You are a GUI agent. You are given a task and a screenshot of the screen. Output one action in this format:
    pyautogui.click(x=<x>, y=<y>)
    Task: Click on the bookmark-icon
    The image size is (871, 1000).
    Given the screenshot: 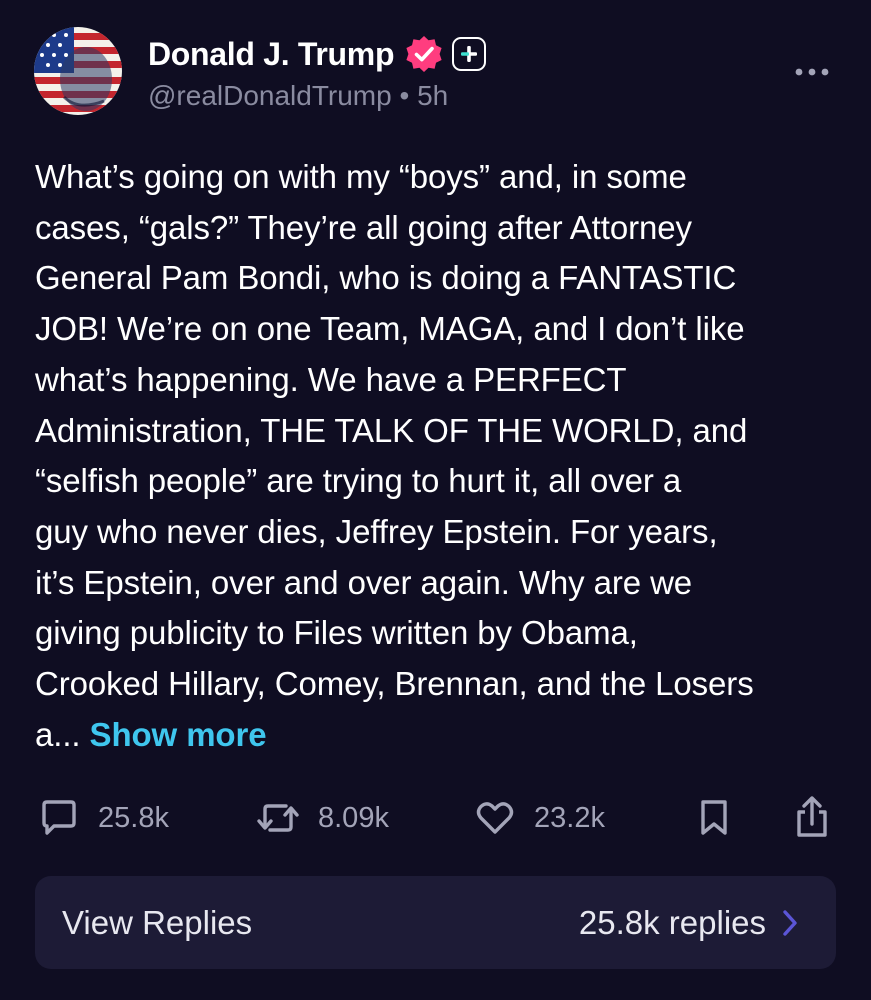 What is the action you would take?
    pyautogui.click(x=714, y=817)
    